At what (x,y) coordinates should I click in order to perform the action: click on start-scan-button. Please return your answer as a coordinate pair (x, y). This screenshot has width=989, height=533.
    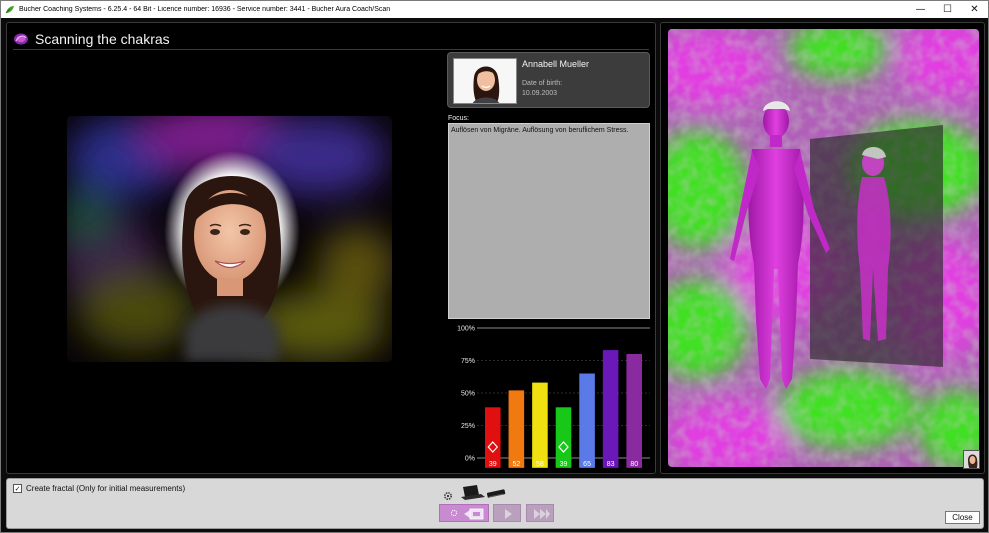
    Looking at the image, I should click on (464, 513).